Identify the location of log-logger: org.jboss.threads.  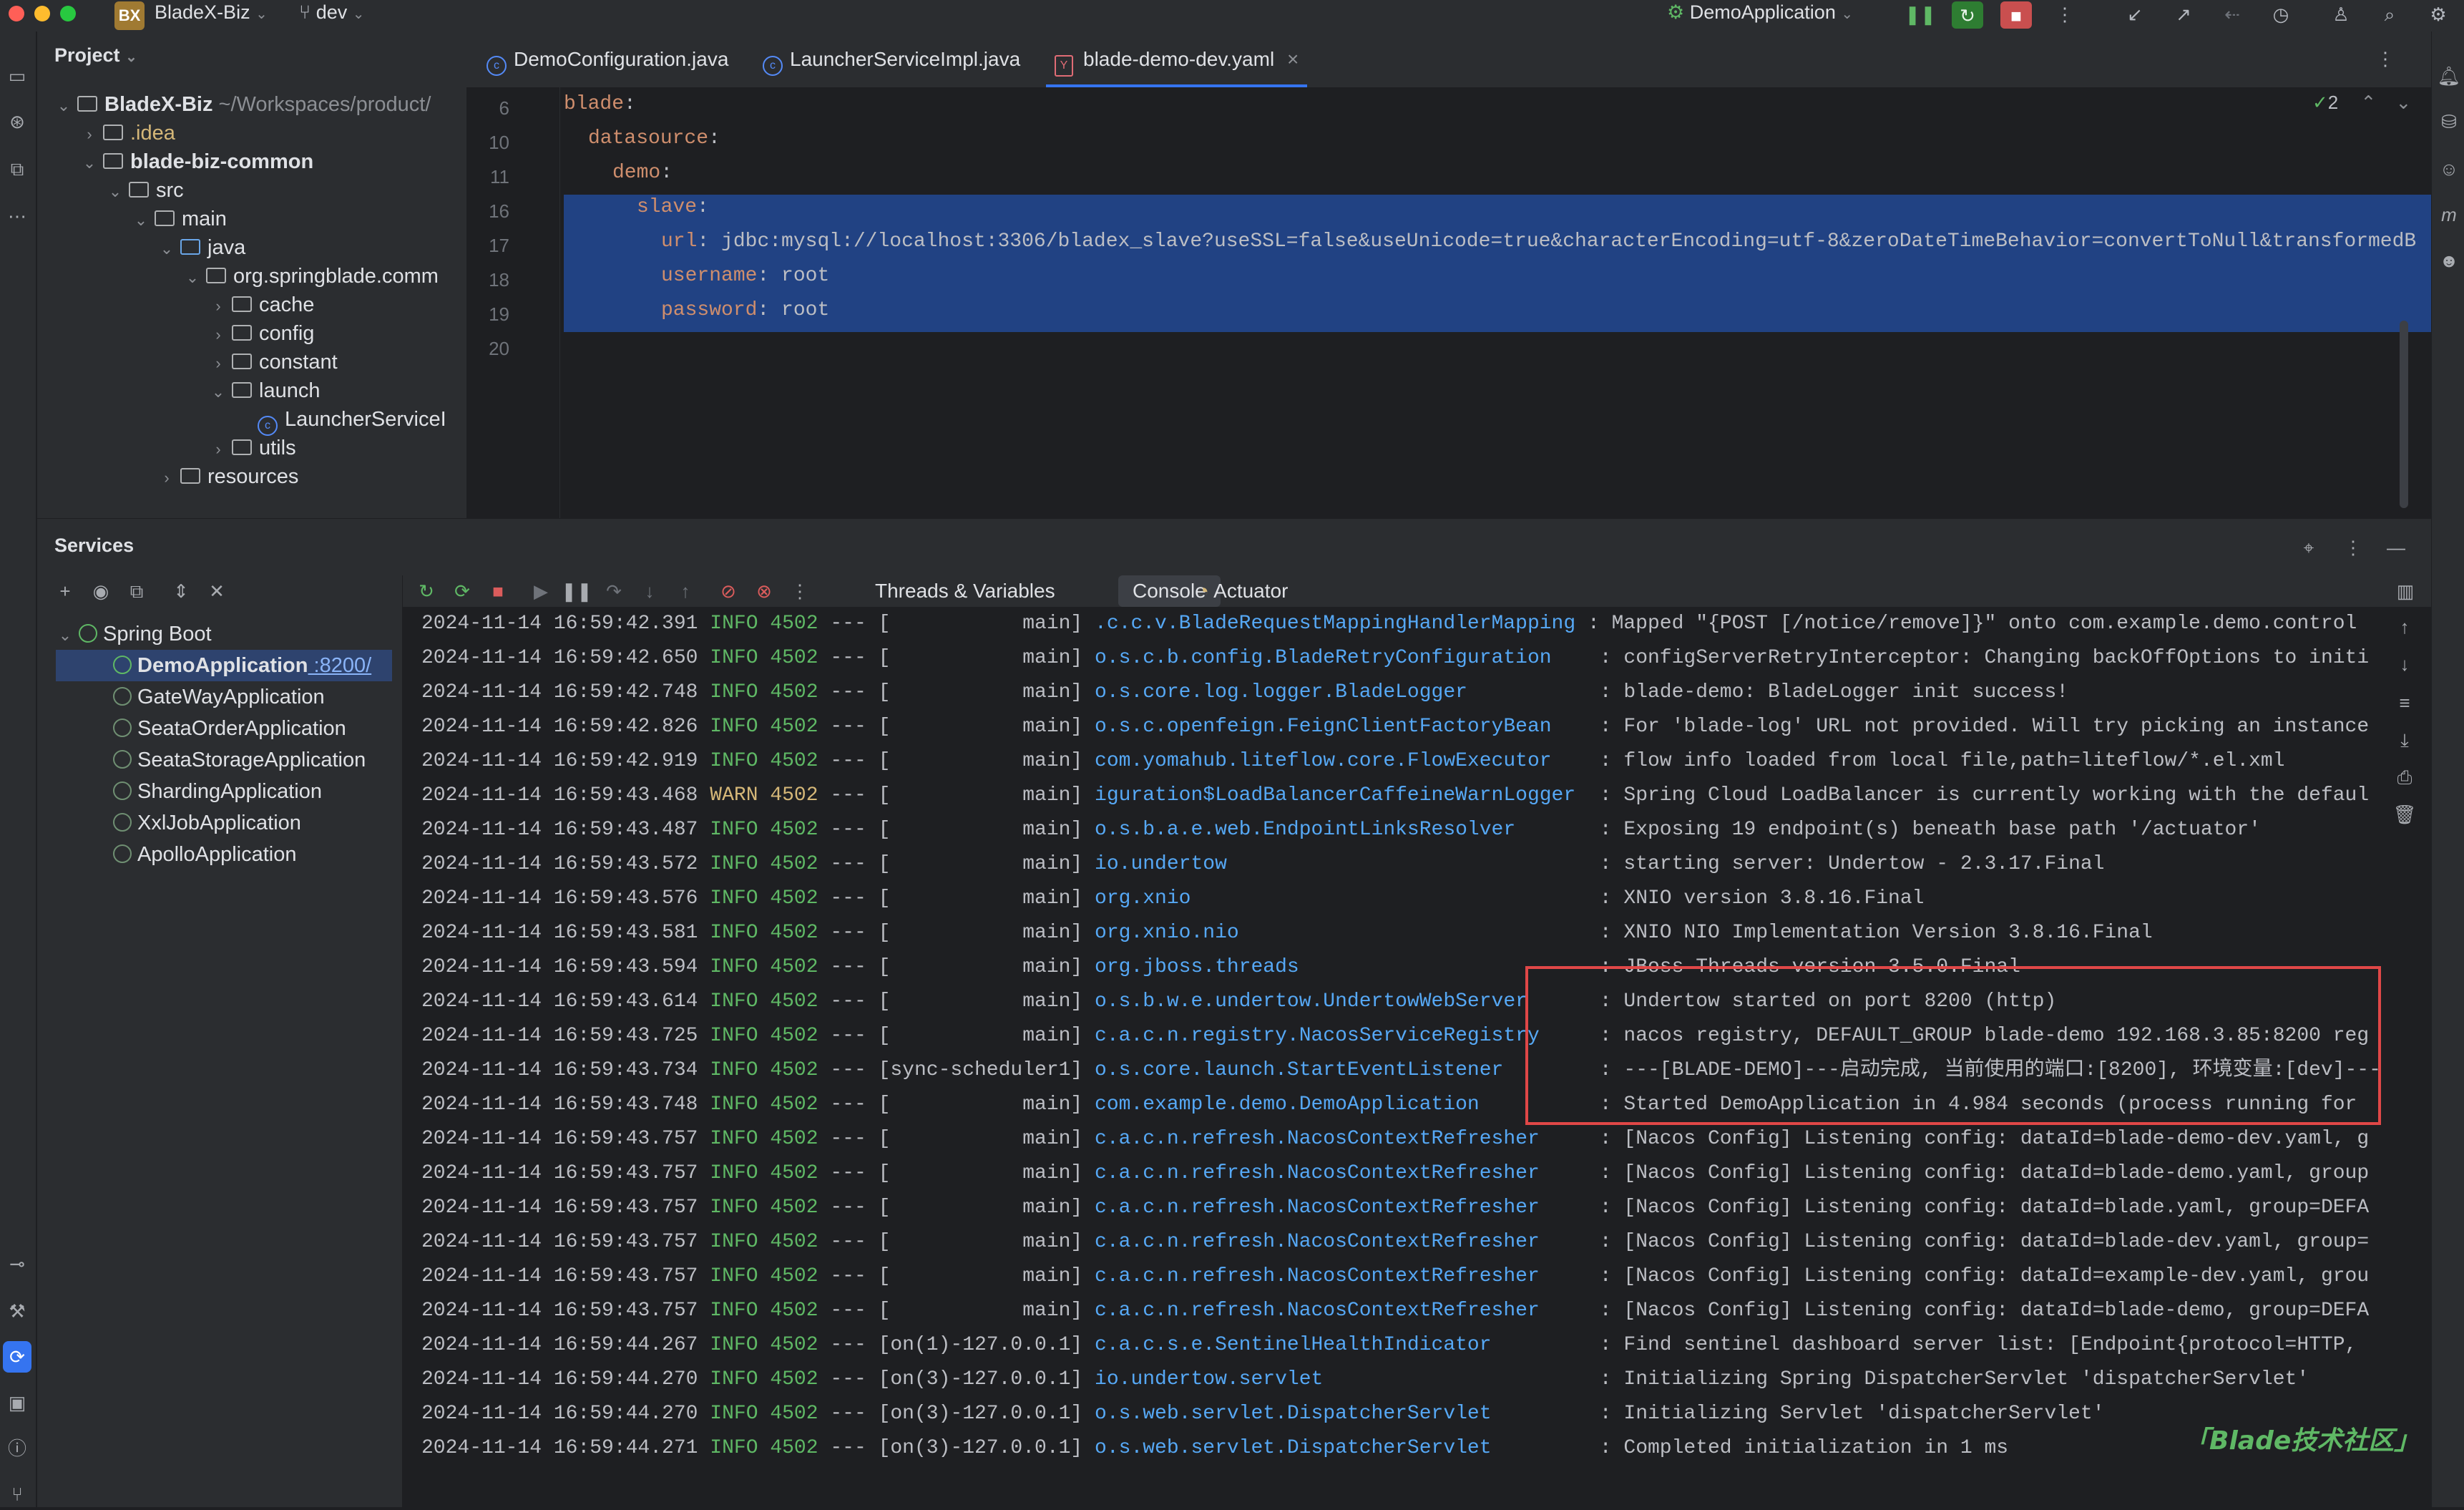
(1341, 967).